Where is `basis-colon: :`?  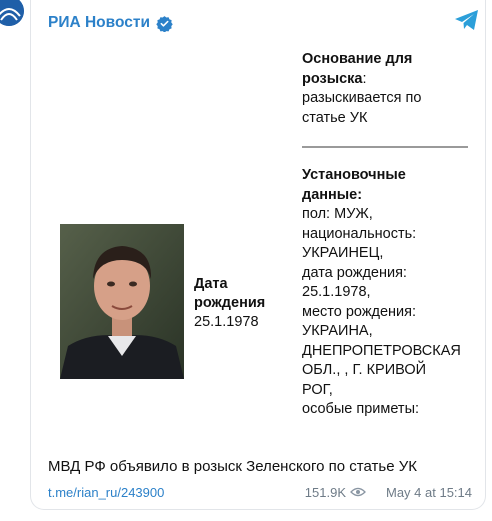 basis-colon: : is located at coordinates (364, 78).